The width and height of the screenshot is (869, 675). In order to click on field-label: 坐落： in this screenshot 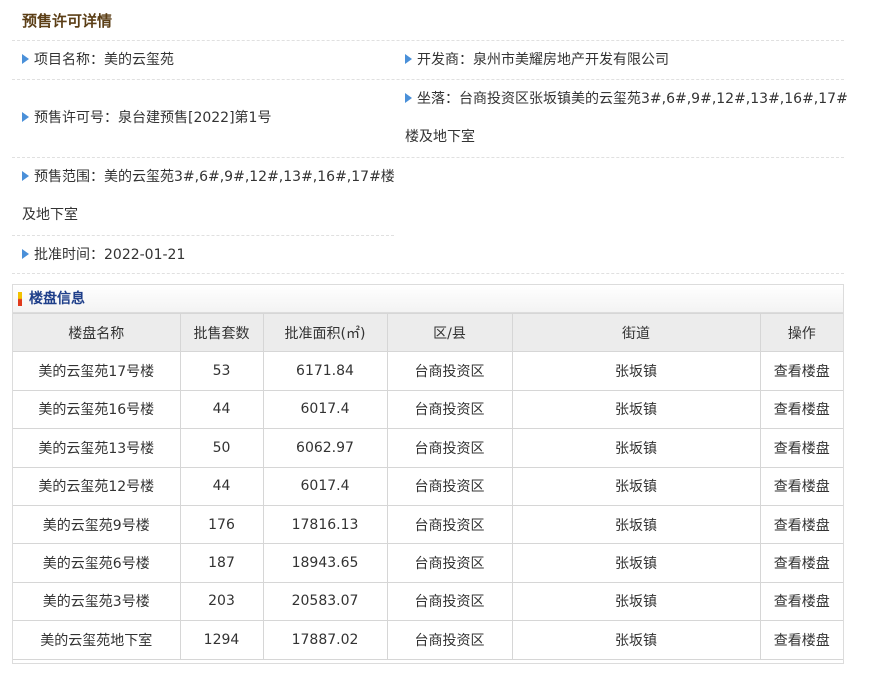, I will do `click(438, 99)`.